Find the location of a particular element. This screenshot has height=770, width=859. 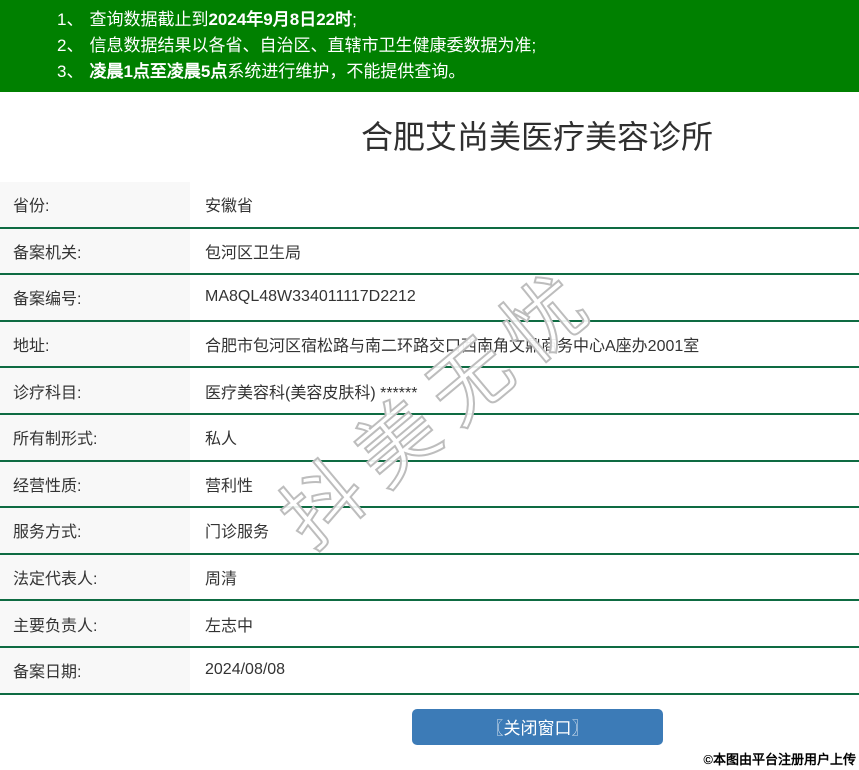

notice-text: 系统进行维护，不能提供查询。 is located at coordinates (346, 71).